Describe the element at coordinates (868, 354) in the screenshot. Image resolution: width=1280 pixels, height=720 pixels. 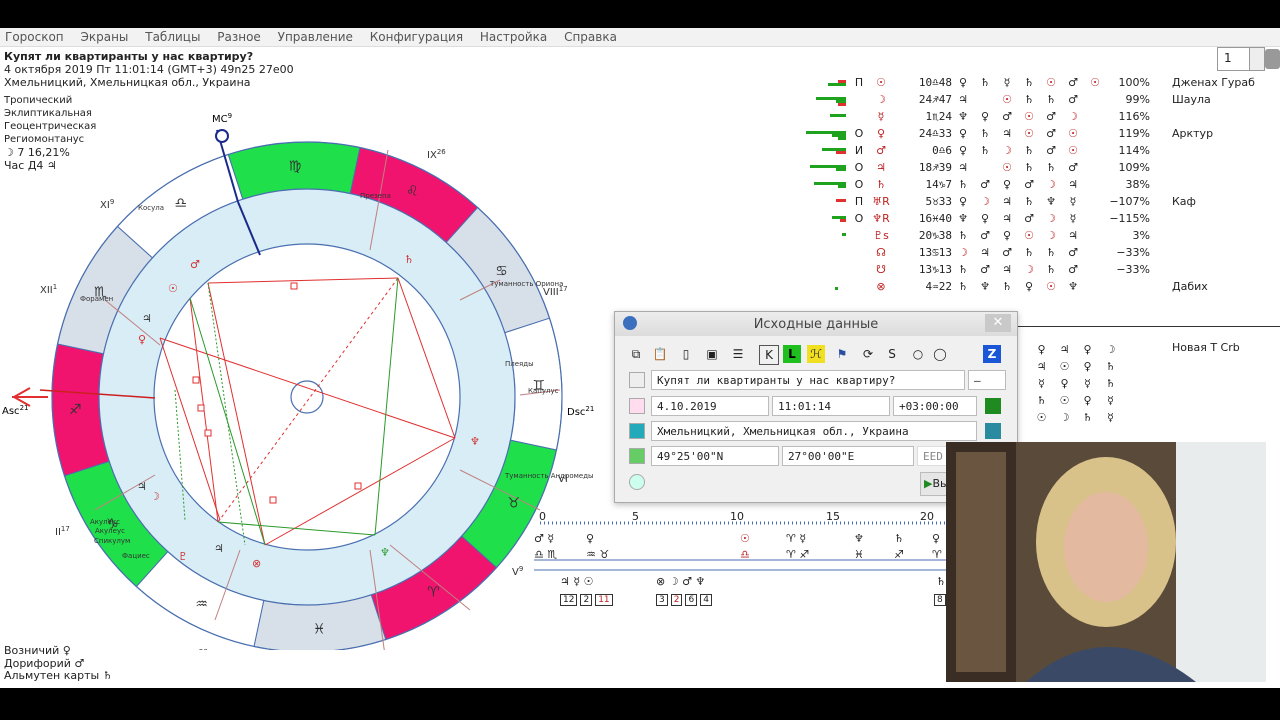
I see `cycle-icon: ⟳` at that location.